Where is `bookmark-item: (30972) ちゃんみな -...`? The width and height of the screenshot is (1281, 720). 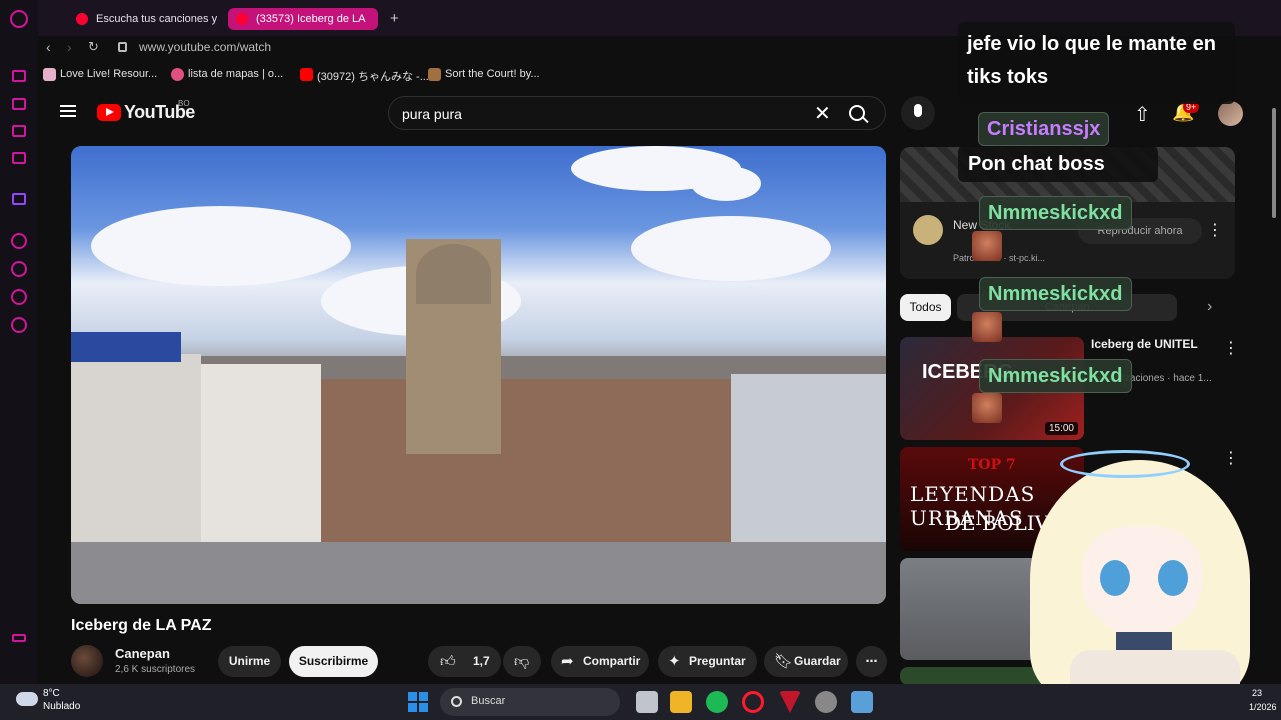 bookmark-item: (30972) ちゃんみな -... is located at coordinates (364, 76).